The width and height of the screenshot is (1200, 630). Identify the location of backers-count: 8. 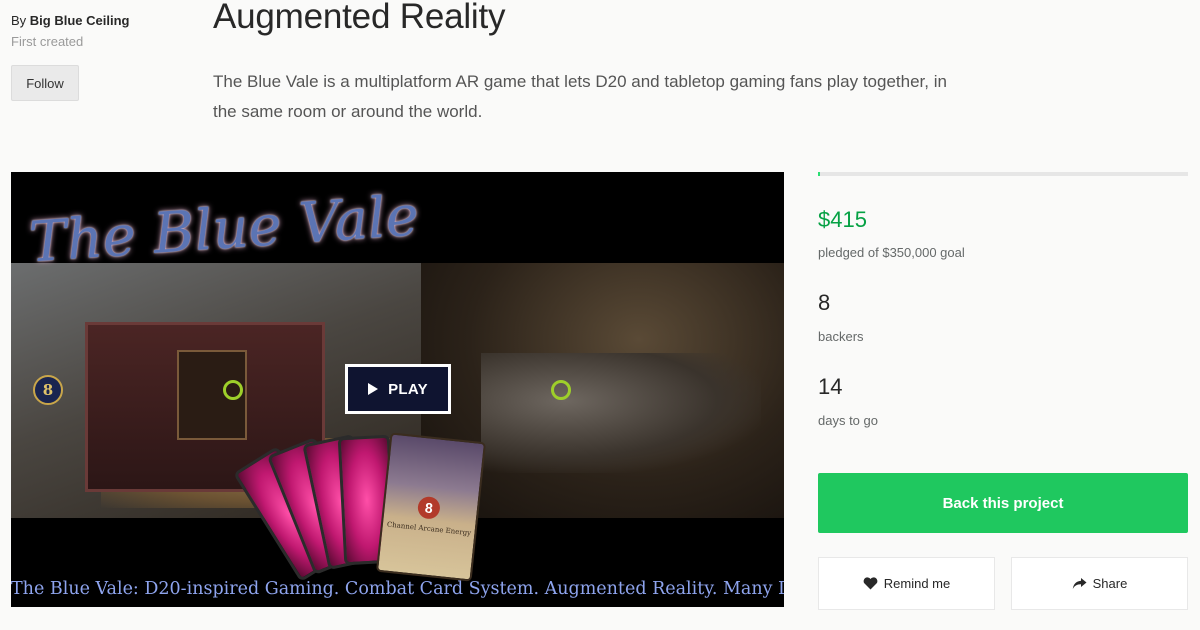
(824, 302).